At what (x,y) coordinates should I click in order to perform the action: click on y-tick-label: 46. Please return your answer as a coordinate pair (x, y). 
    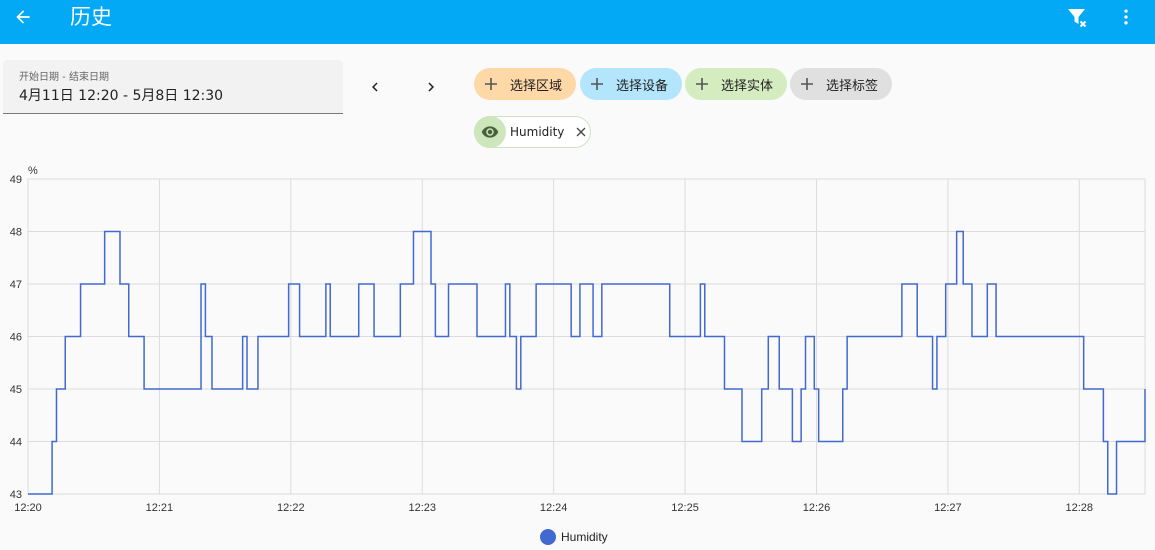
    Looking at the image, I should click on (16, 338).